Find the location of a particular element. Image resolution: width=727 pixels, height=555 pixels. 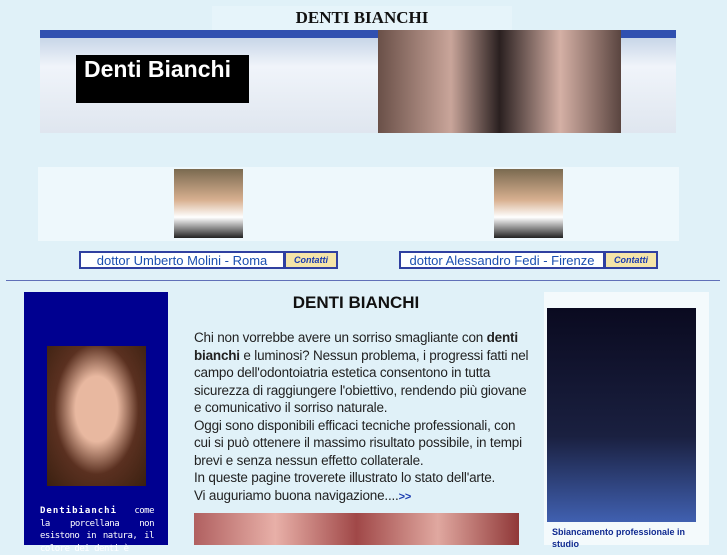

sidebar-text-bold: Dentibianchi is located at coordinates (79, 511).